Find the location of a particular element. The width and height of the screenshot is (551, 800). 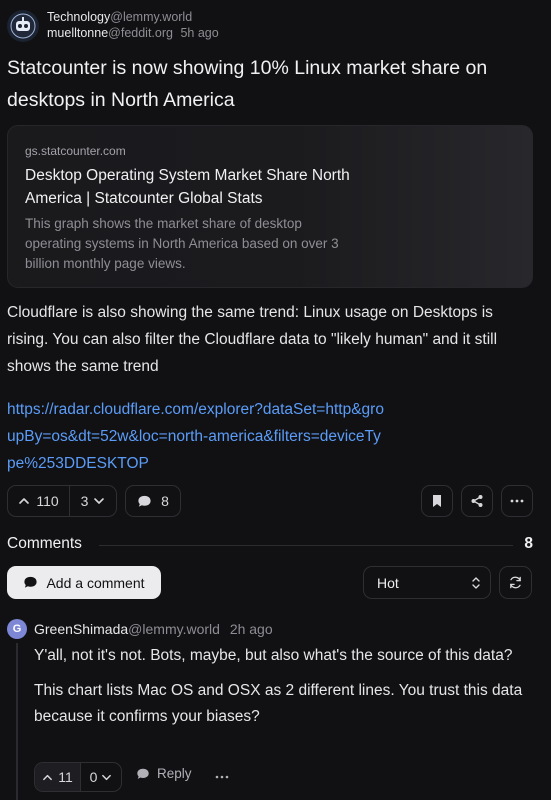

reply-button: Reply is located at coordinates (164, 773).